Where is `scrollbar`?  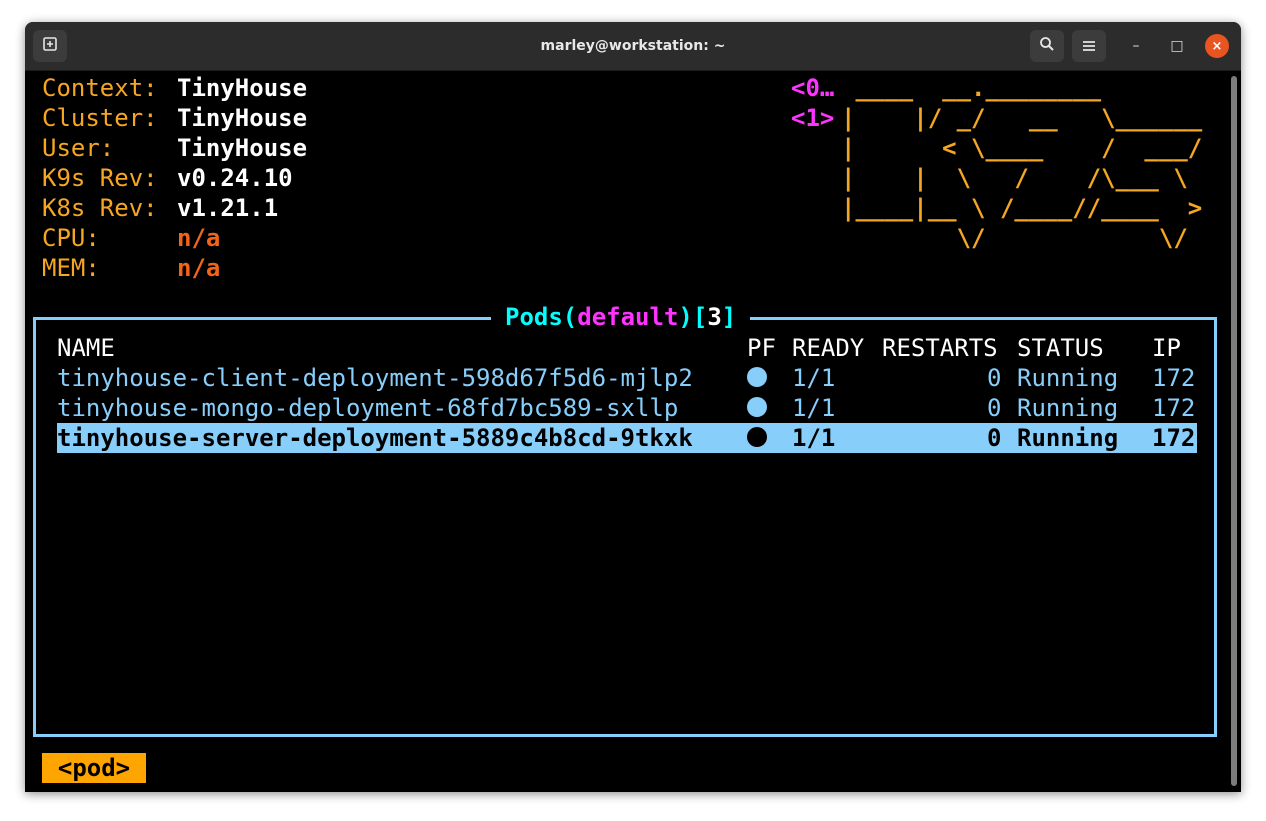 scrollbar is located at coordinates (1234, 431).